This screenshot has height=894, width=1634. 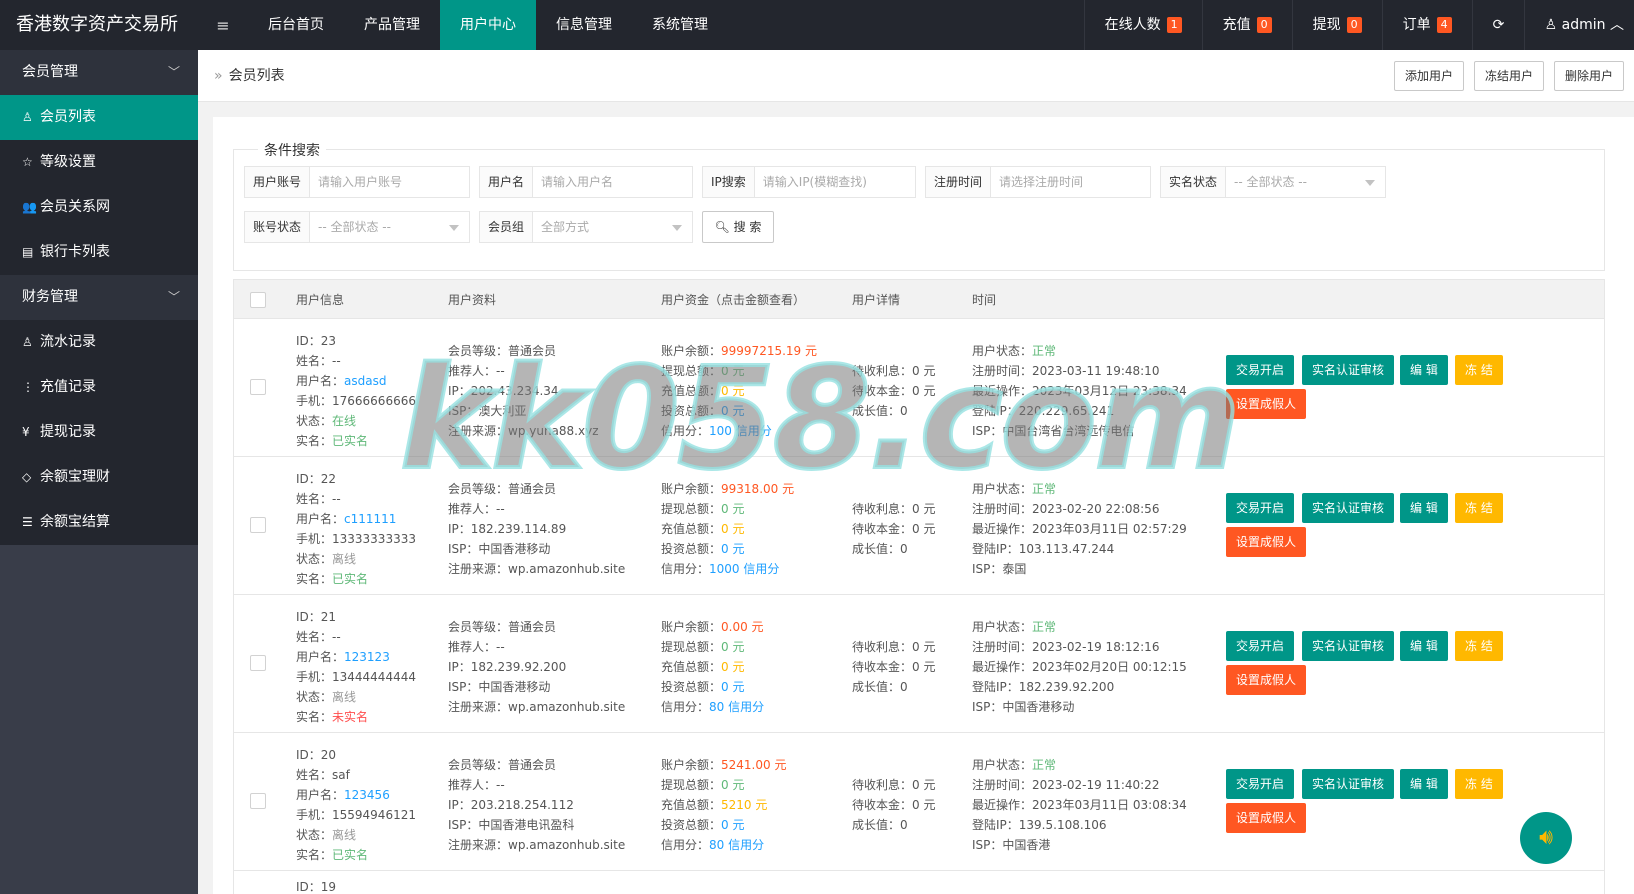 I want to click on ip-input: 请输入IP(模糊查找), so click(x=835, y=182).